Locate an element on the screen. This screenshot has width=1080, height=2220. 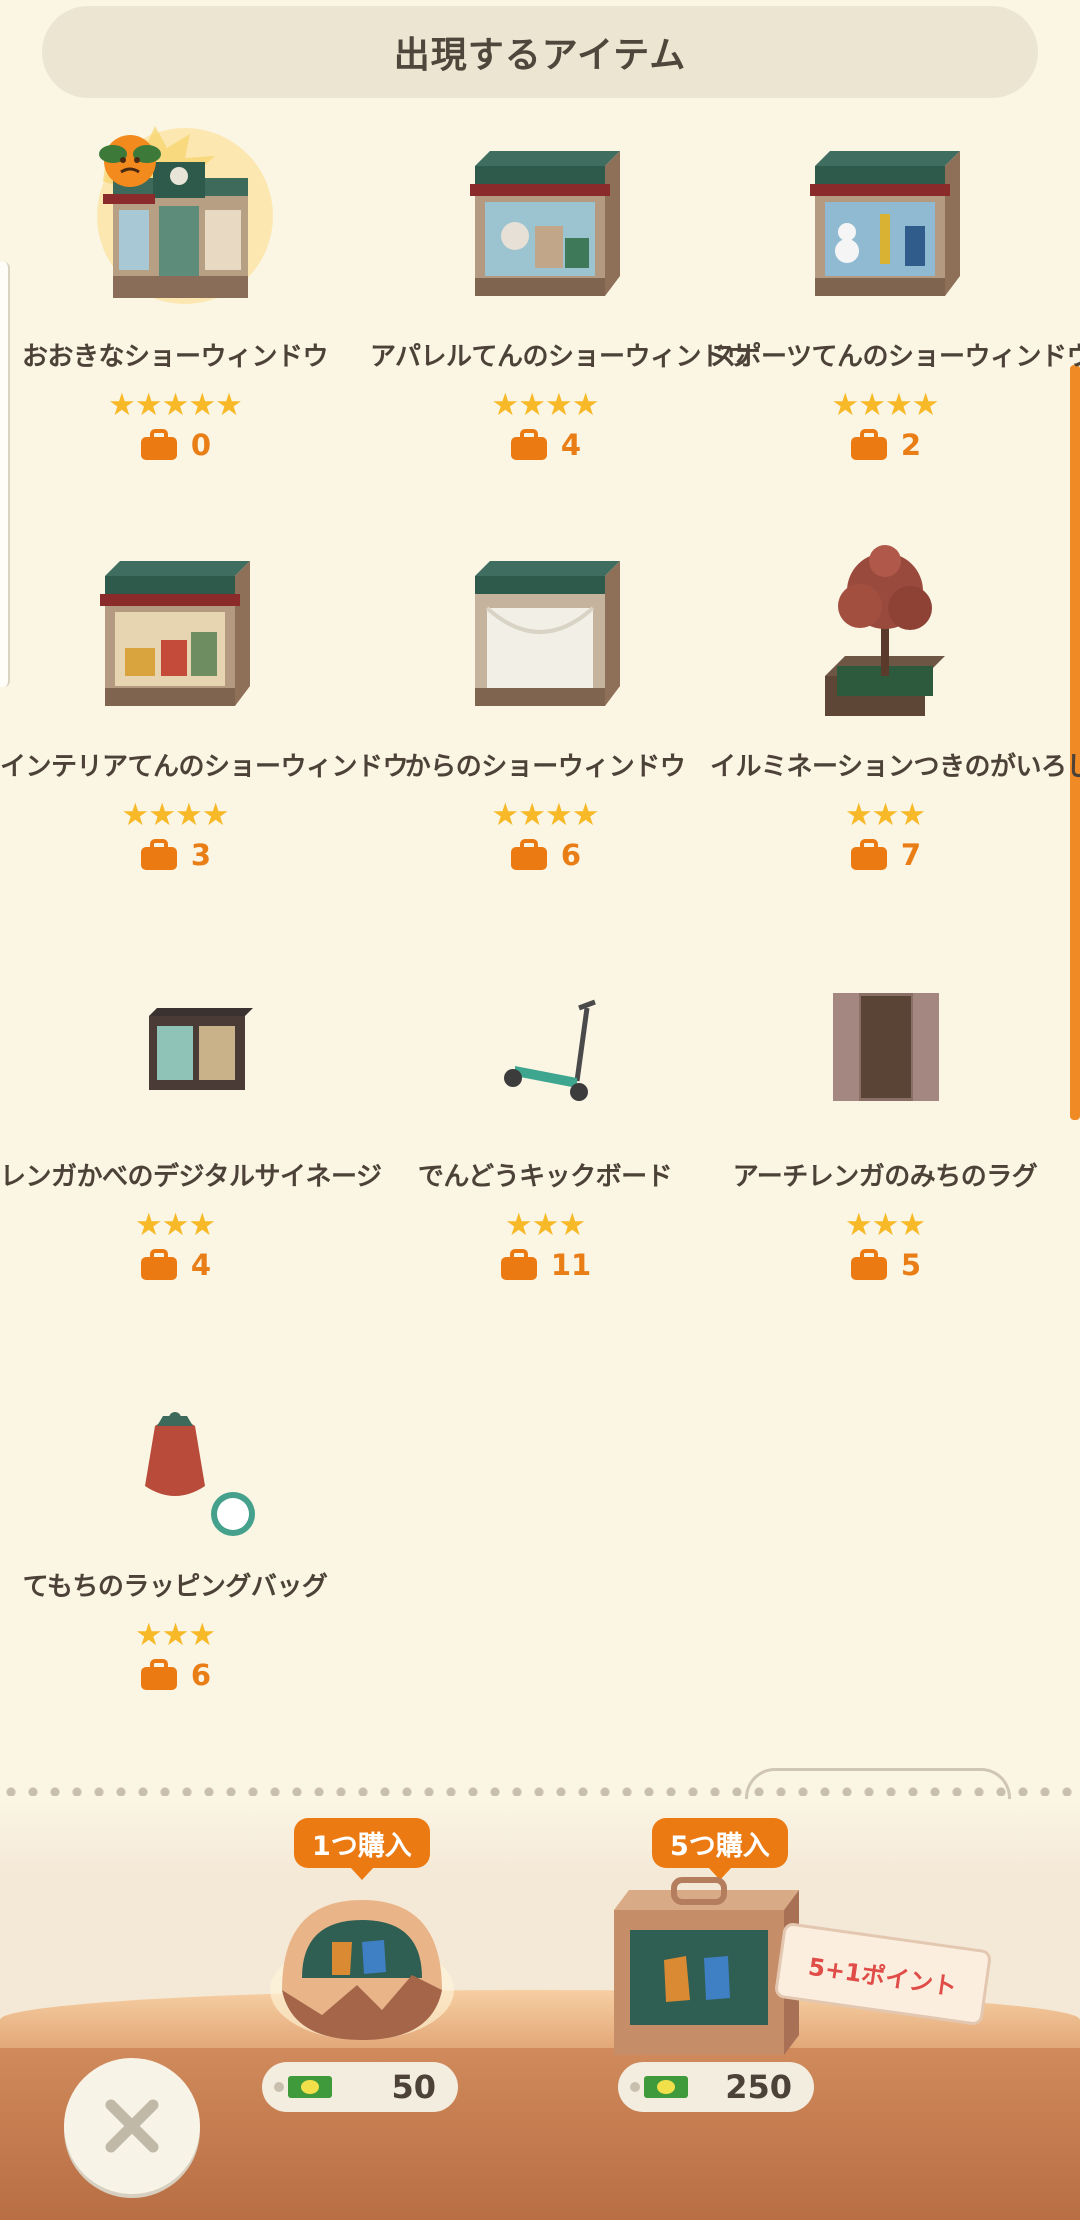
item-count: 5 is located at coordinates (885, 1265).